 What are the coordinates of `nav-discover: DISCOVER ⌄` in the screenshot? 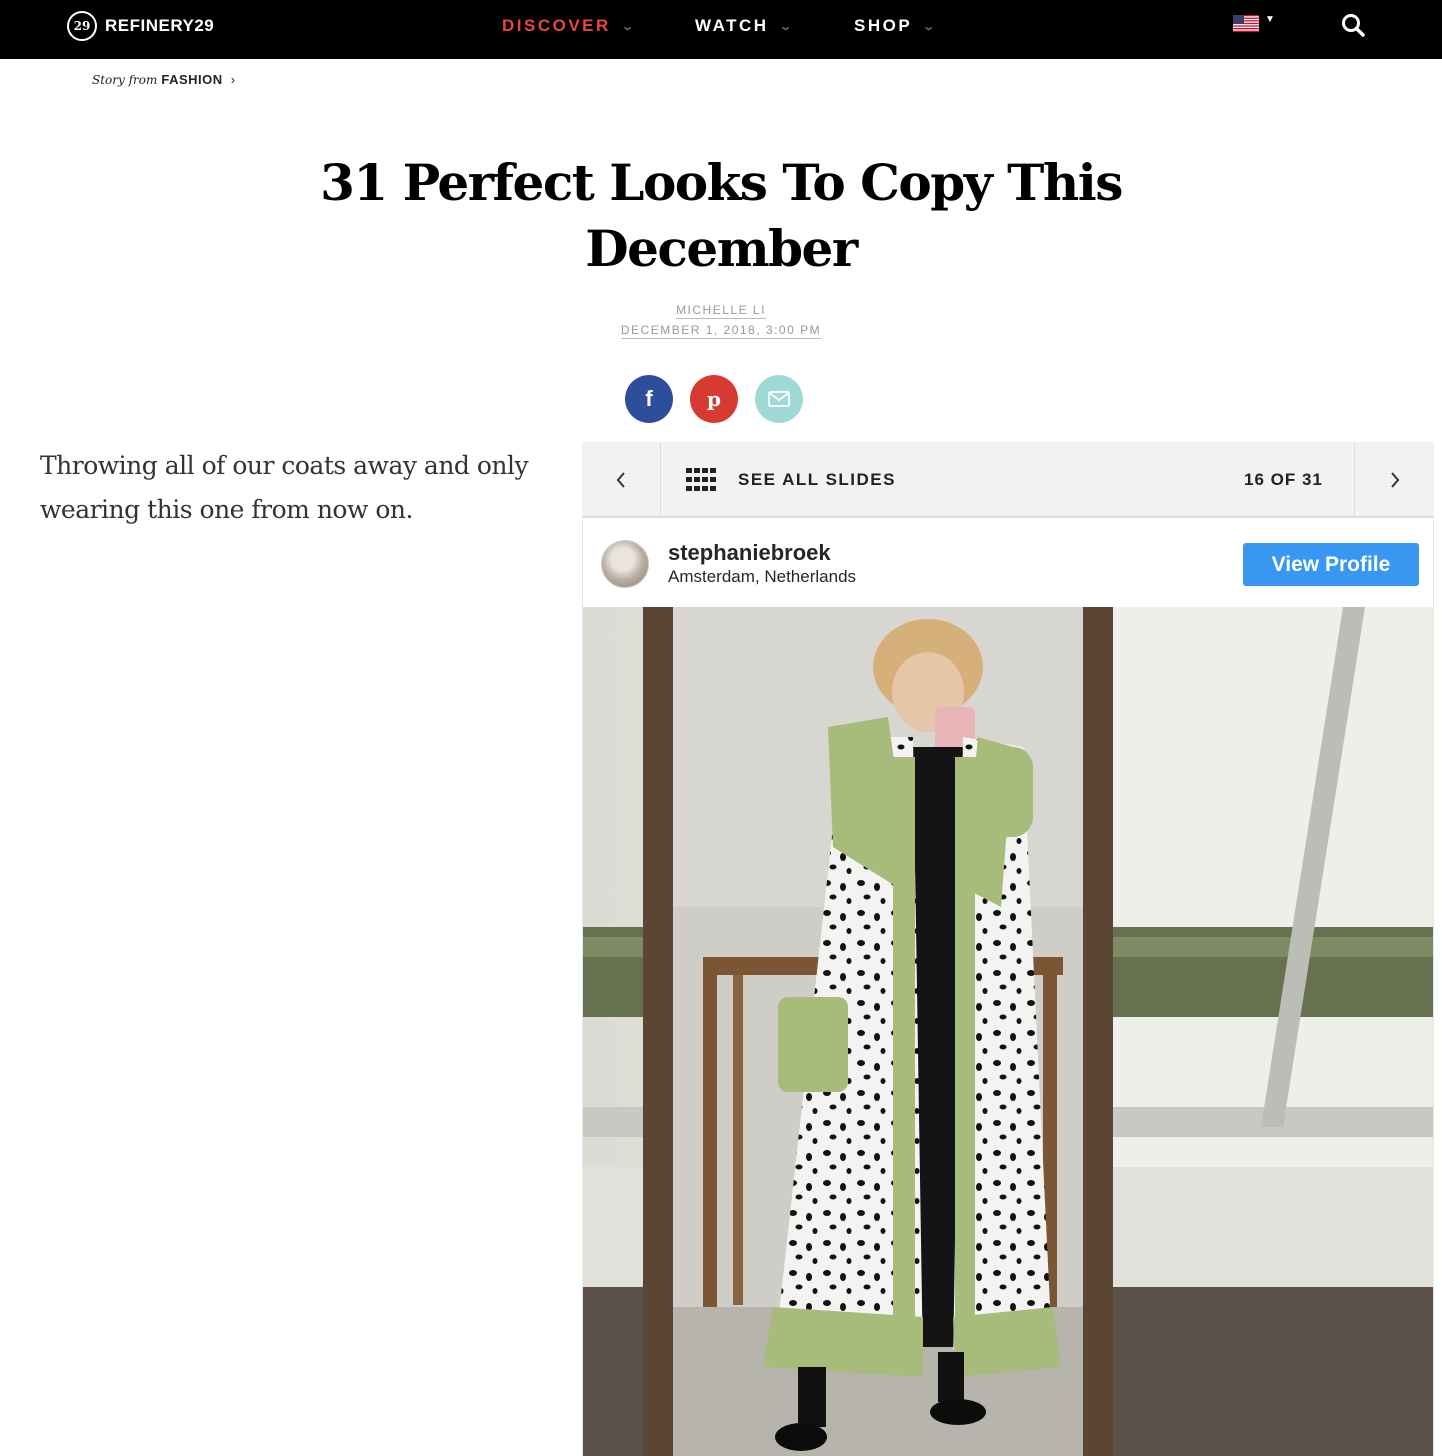 It's located at (568, 26).